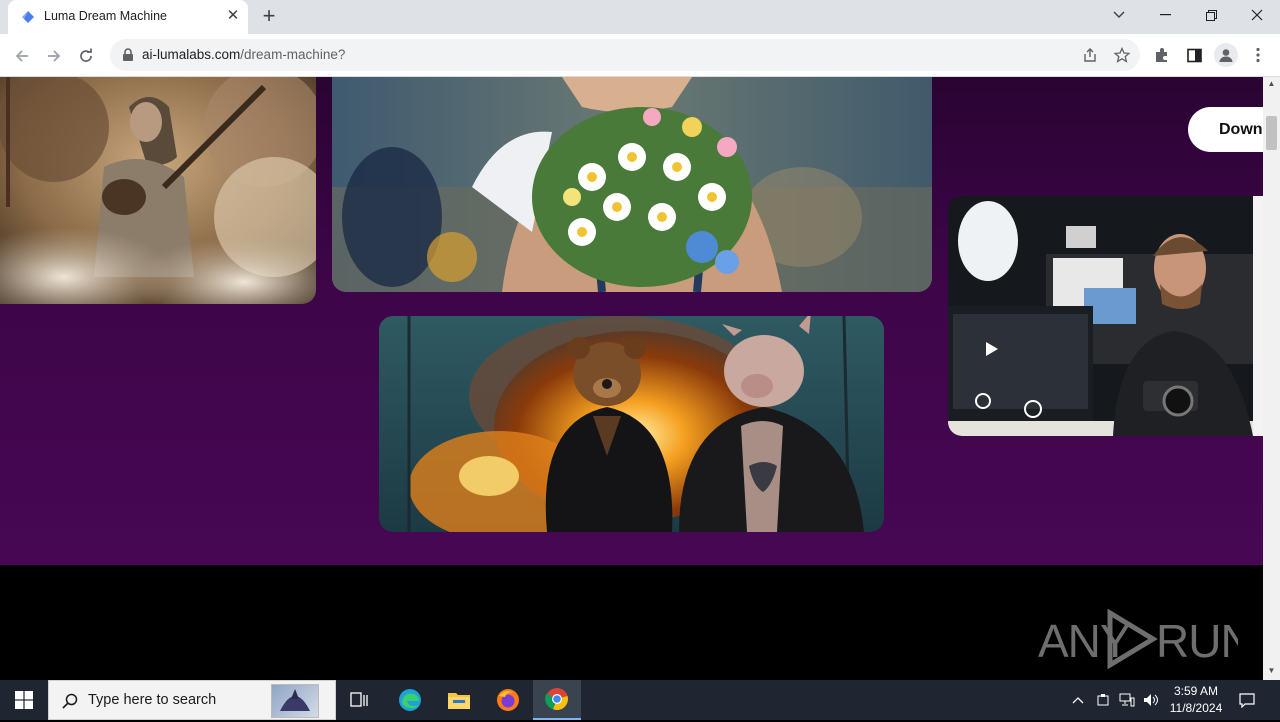 This screenshot has width=1280, height=722. What do you see at coordinates (1119, 15) in the screenshot?
I see `tab-search-icon` at bounding box center [1119, 15].